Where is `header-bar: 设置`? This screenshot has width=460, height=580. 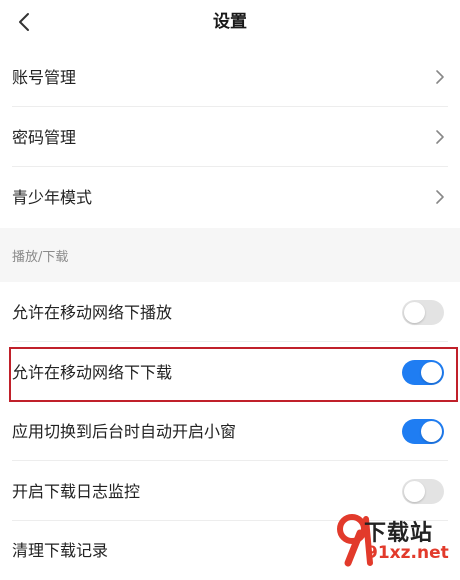 header-bar: 设置 is located at coordinates (230, 22).